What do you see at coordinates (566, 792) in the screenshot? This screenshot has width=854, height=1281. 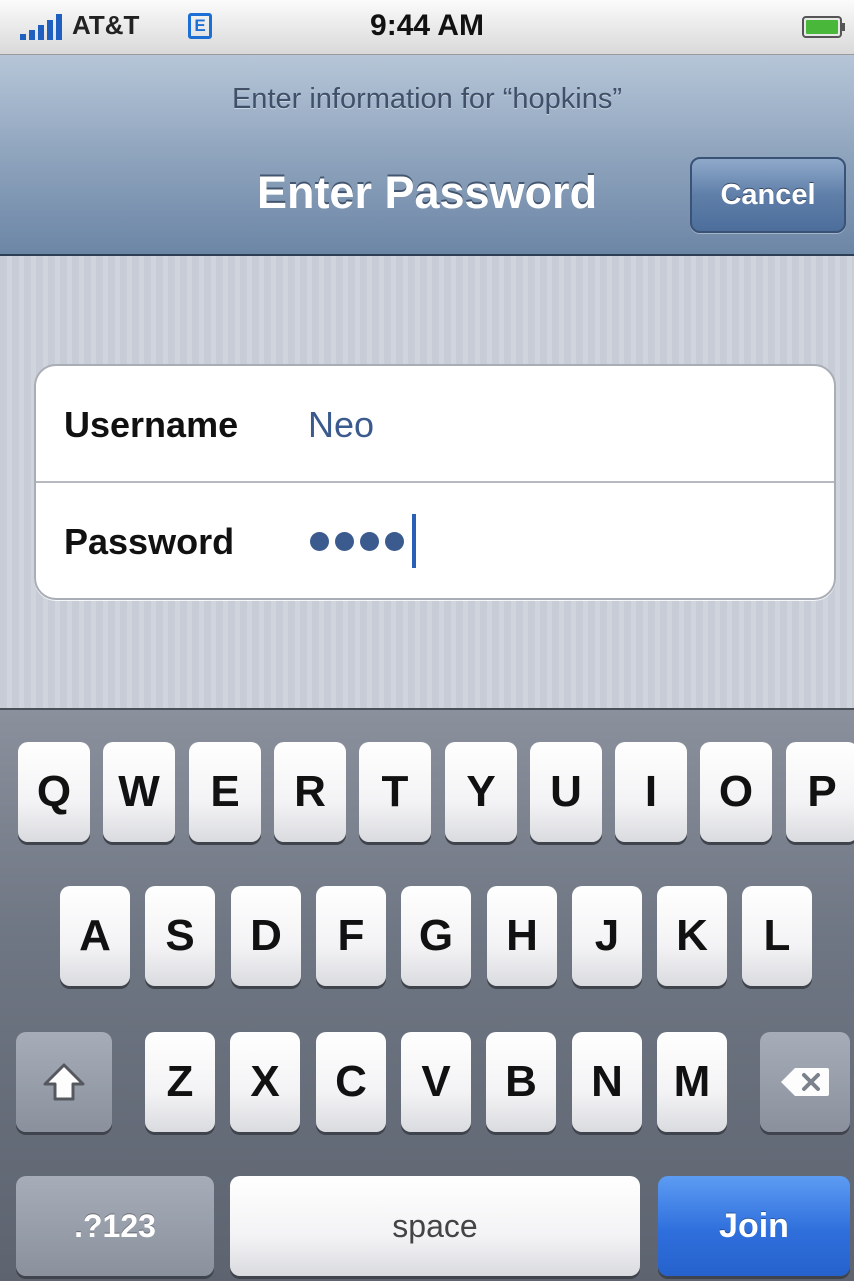 I see `key-u: U` at bounding box center [566, 792].